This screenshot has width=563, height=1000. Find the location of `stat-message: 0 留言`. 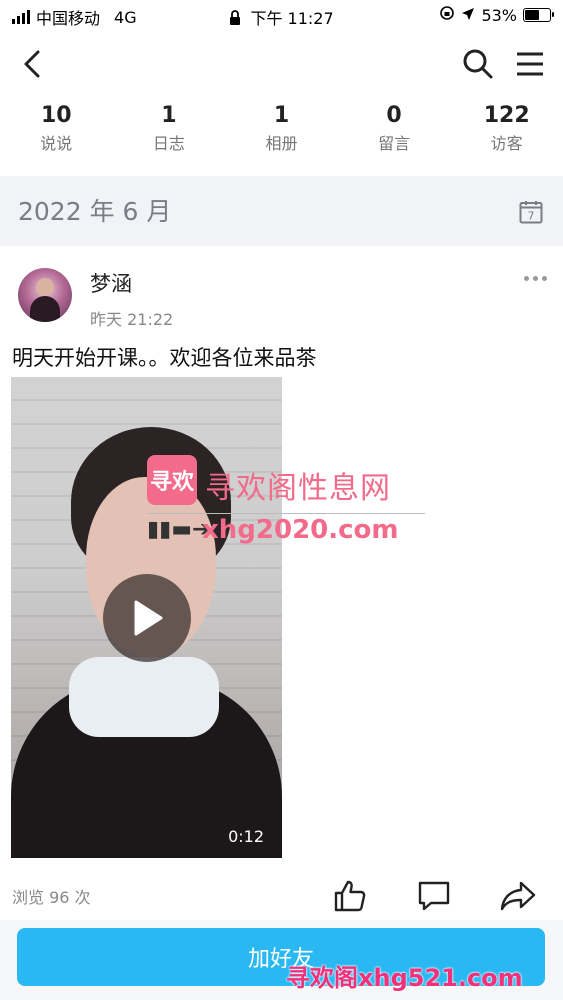

stat-message: 0 留言 is located at coordinates (394, 135).